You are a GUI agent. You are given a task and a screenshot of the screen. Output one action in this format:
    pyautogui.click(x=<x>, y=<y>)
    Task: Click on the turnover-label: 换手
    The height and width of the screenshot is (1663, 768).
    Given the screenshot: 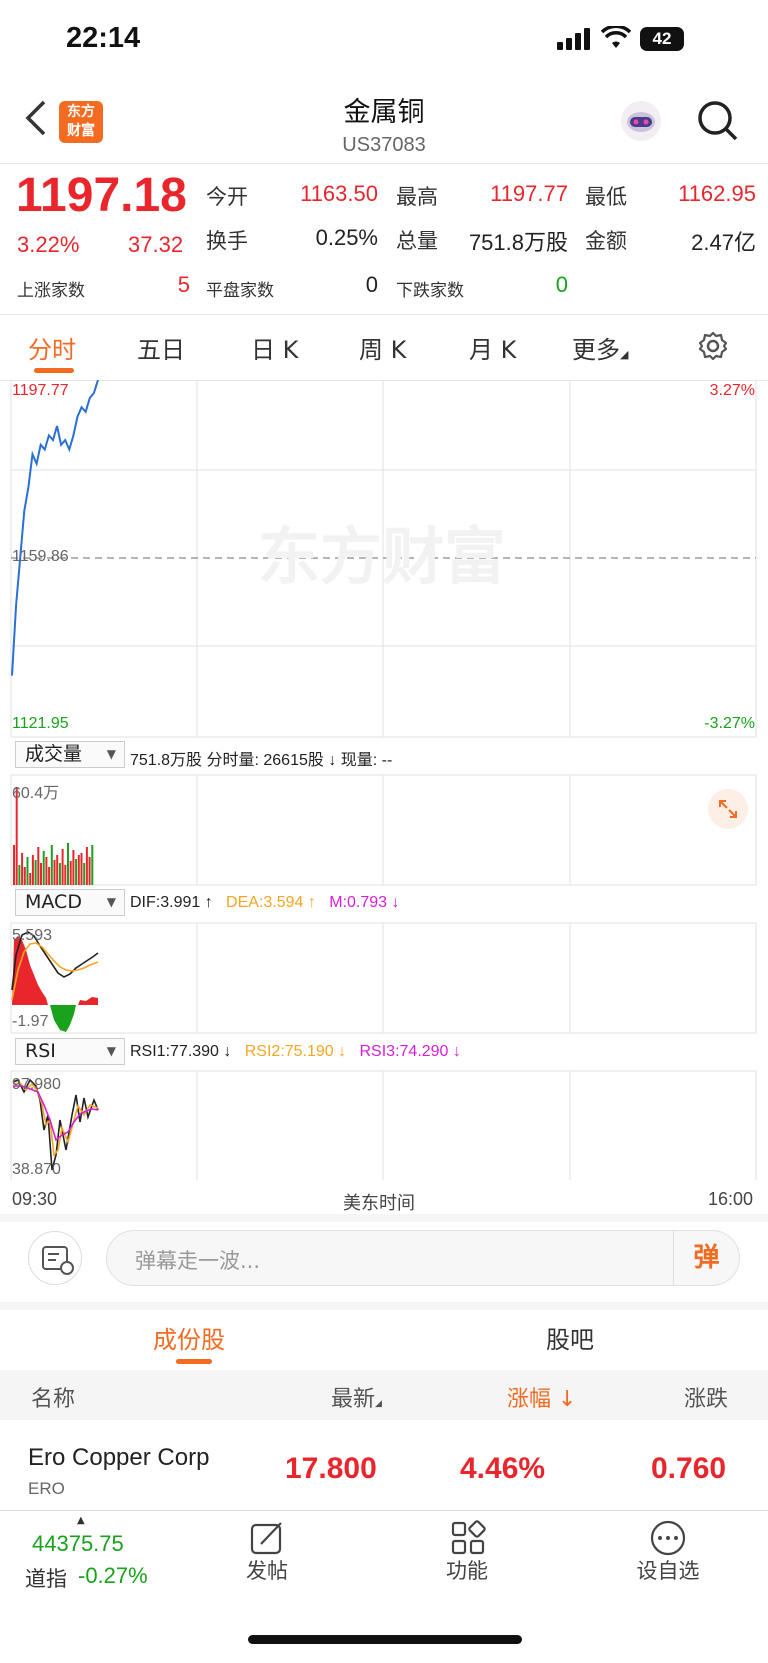 What is the action you would take?
    pyautogui.click(x=227, y=241)
    